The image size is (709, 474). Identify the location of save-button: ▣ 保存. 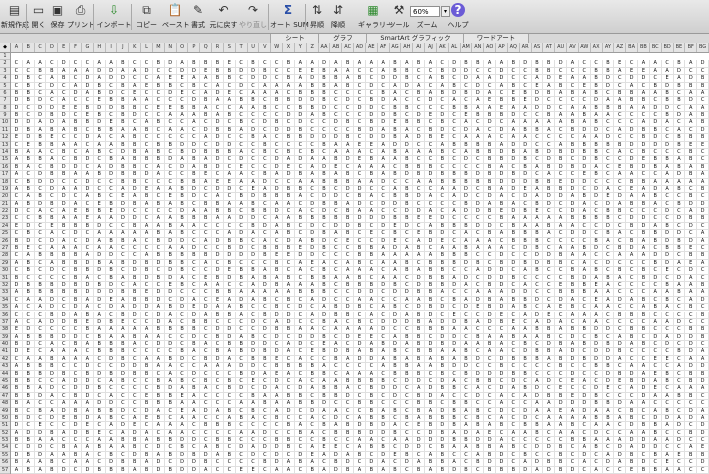
(57, 16).